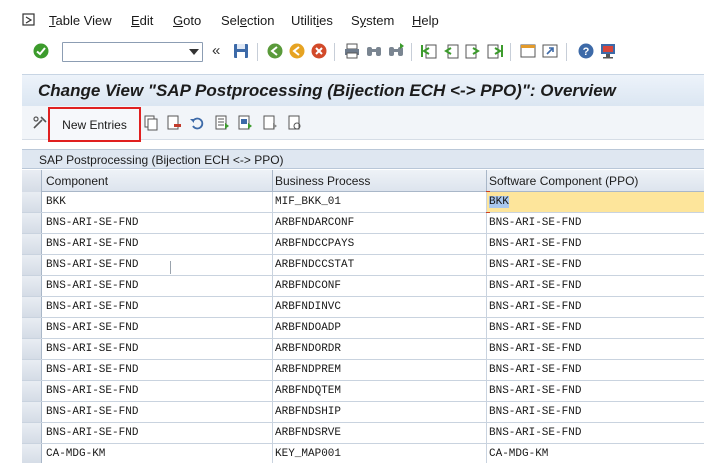 The width and height of the screenshot is (704, 463). What do you see at coordinates (314, 223) in the screenshot?
I see `cell-business-process: ARBFNDARCONF` at bounding box center [314, 223].